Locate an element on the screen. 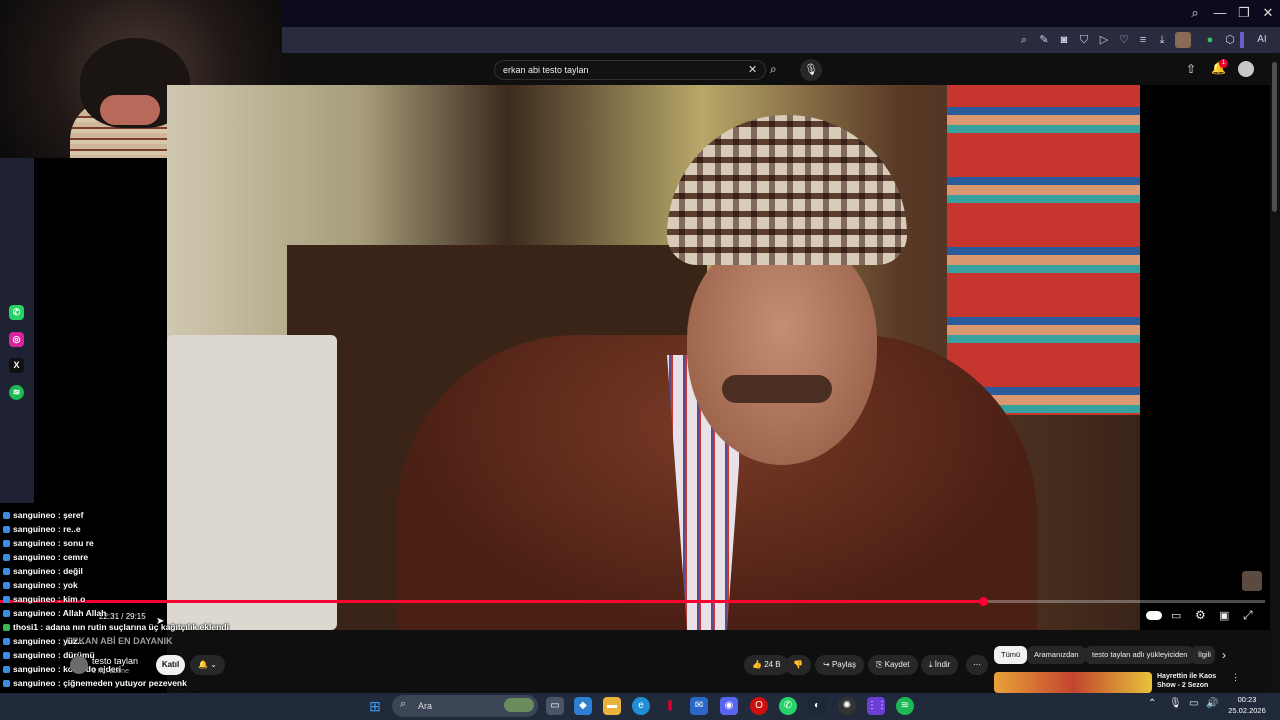 The width and height of the screenshot is (1280, 720). discord-icon: ◉ is located at coordinates (729, 706).